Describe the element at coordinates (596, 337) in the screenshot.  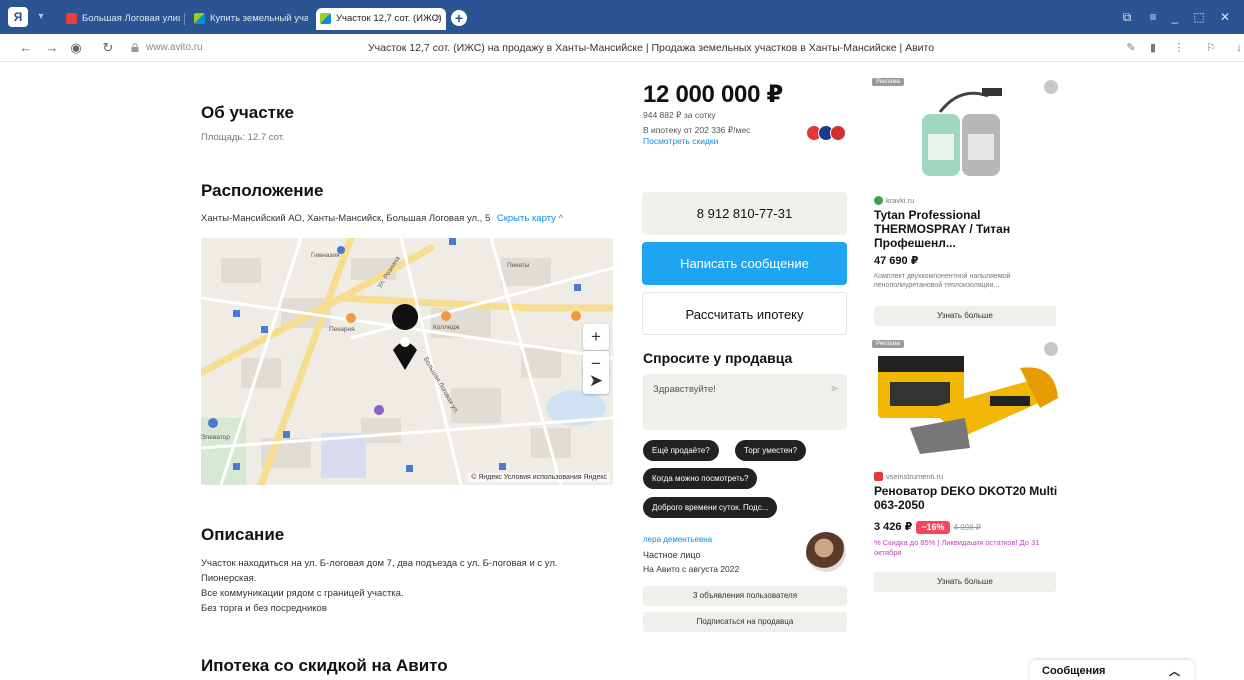
I see `zoom-in-button: +` at that location.